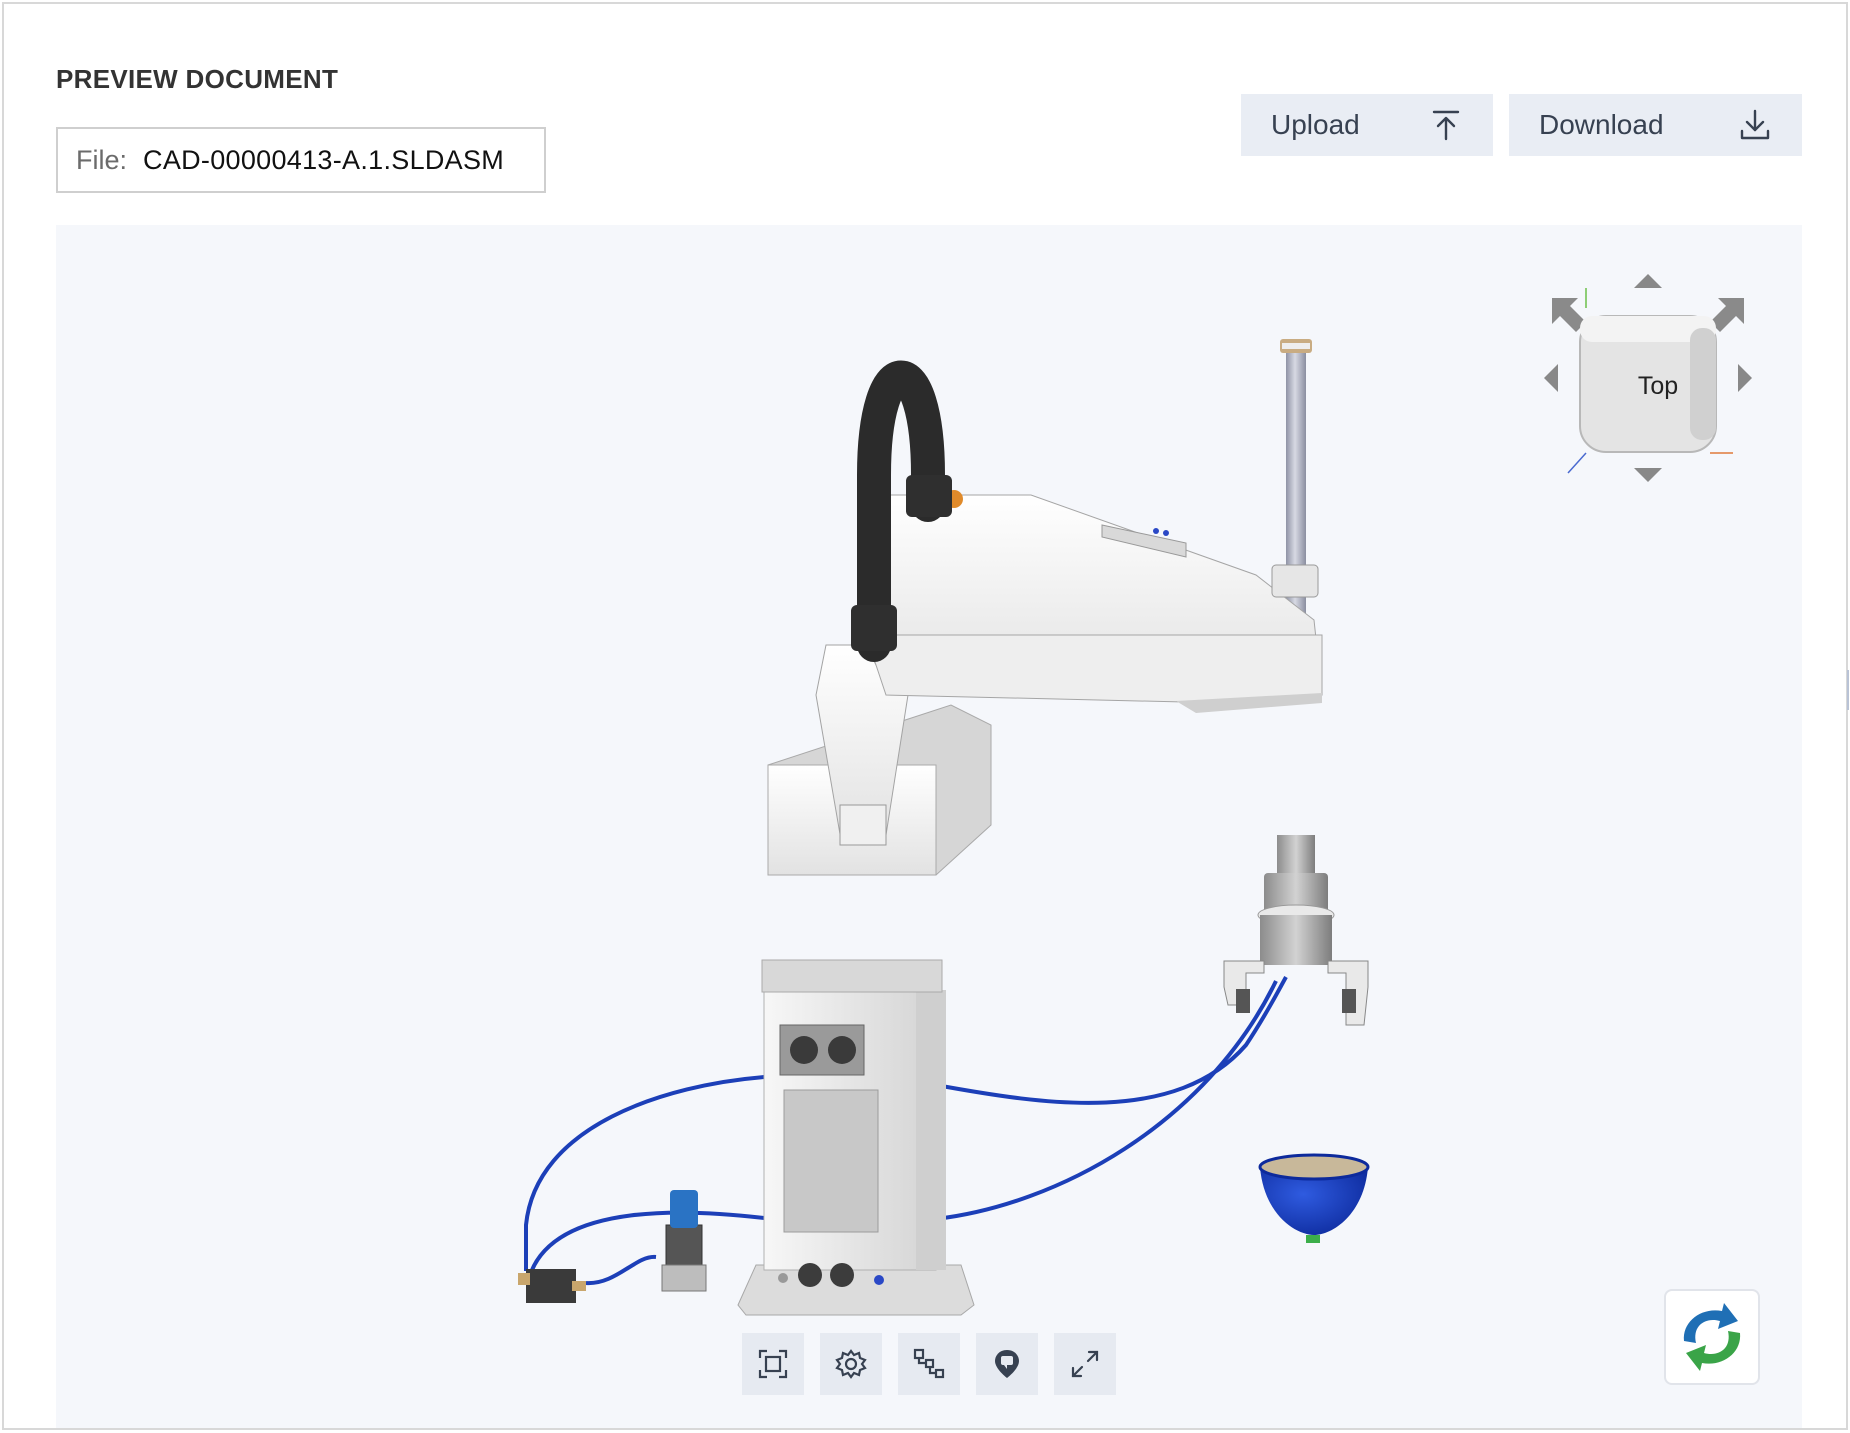 The height and width of the screenshot is (1433, 1850). I want to click on settings-gear-icon, so click(851, 1364).